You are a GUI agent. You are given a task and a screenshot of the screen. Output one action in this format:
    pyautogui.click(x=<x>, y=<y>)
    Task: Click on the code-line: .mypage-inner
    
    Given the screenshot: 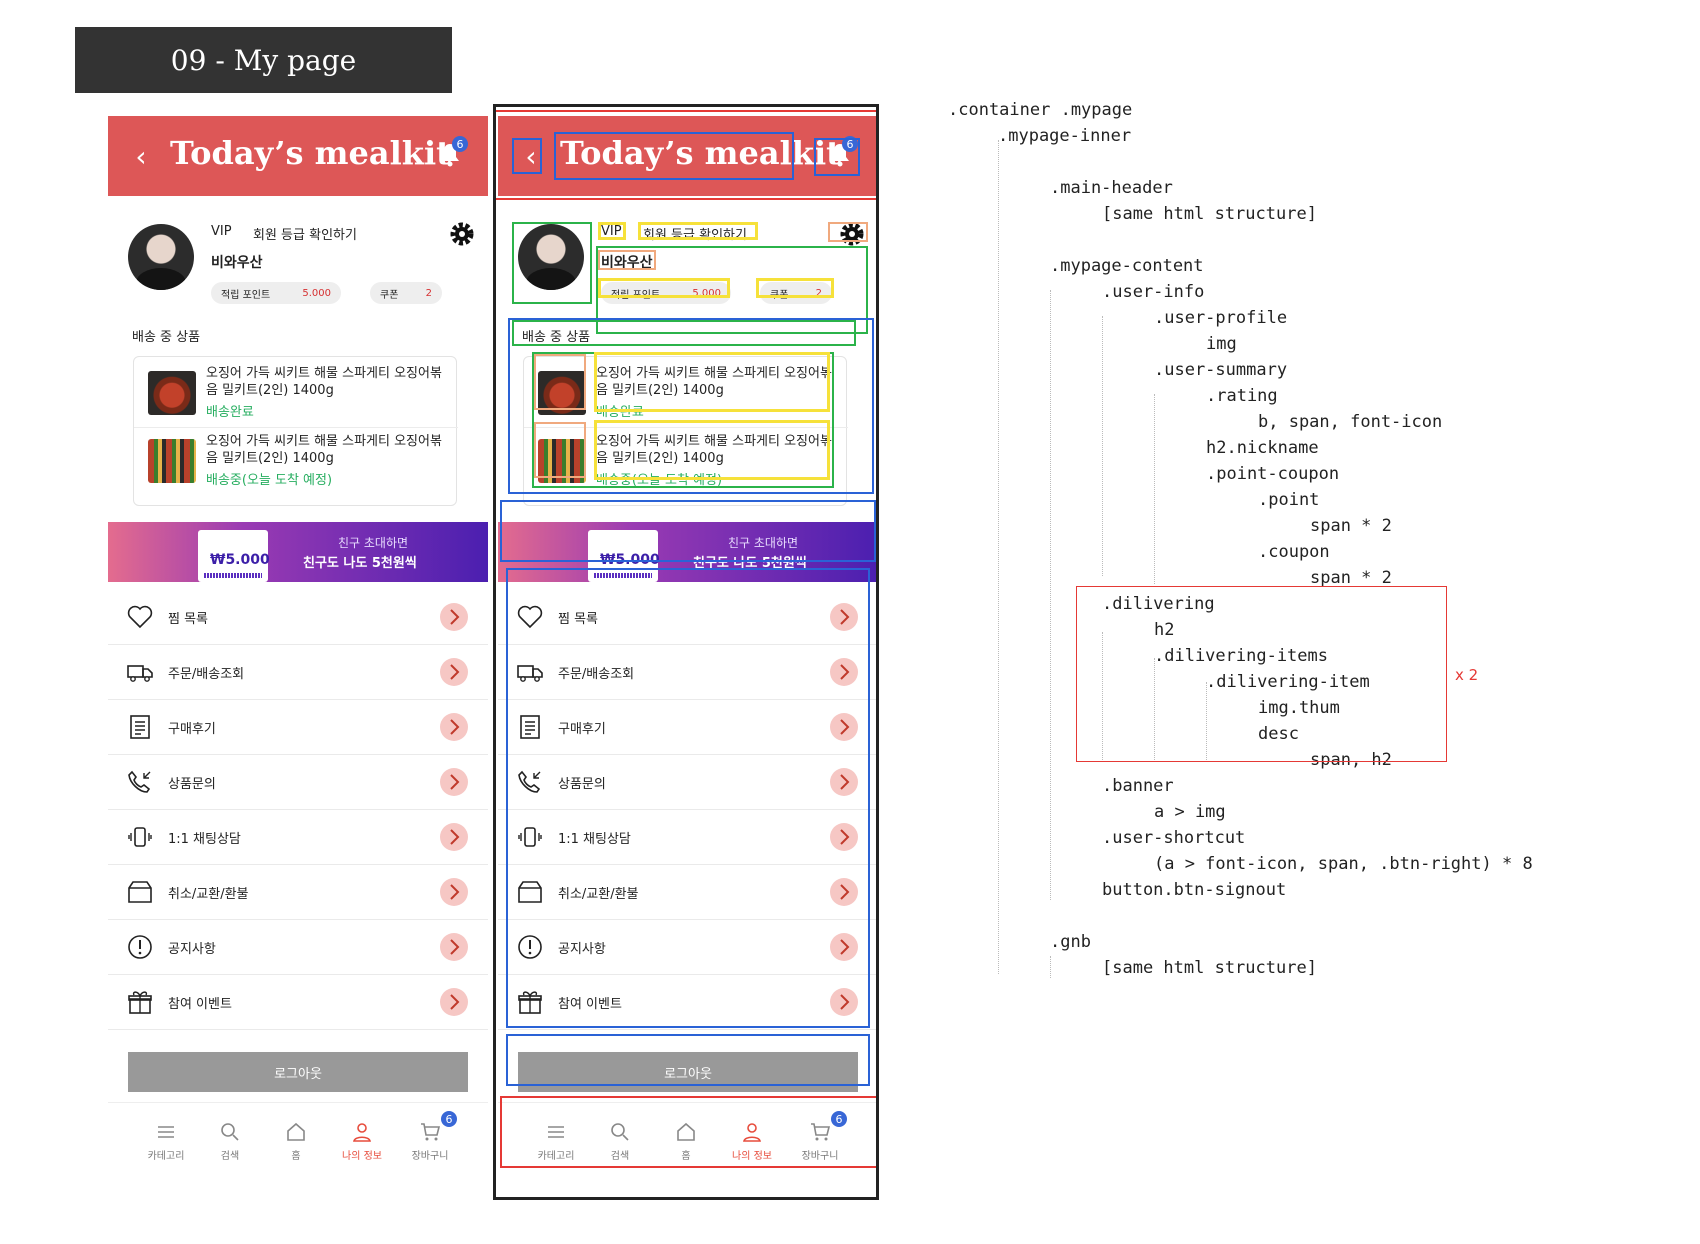 What is the action you would take?
    pyautogui.click(x=1065, y=136)
    